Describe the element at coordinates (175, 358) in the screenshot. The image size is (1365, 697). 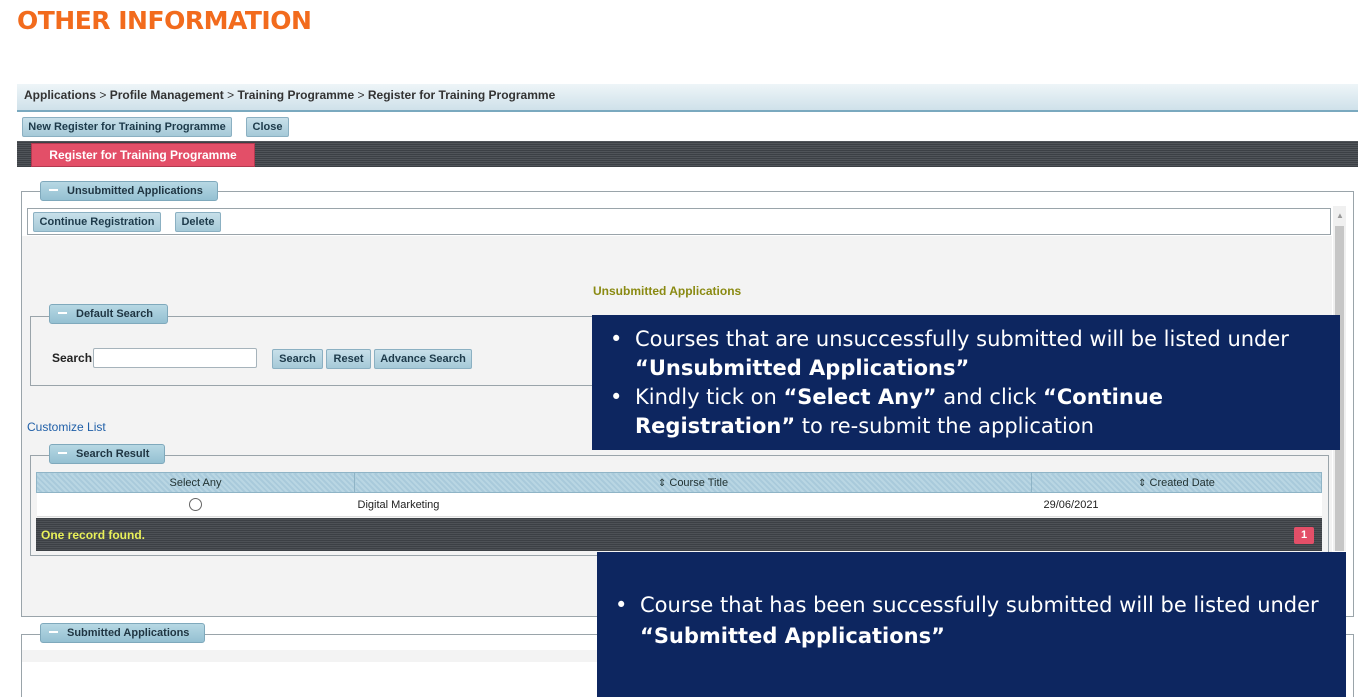
I see `search-input` at that location.